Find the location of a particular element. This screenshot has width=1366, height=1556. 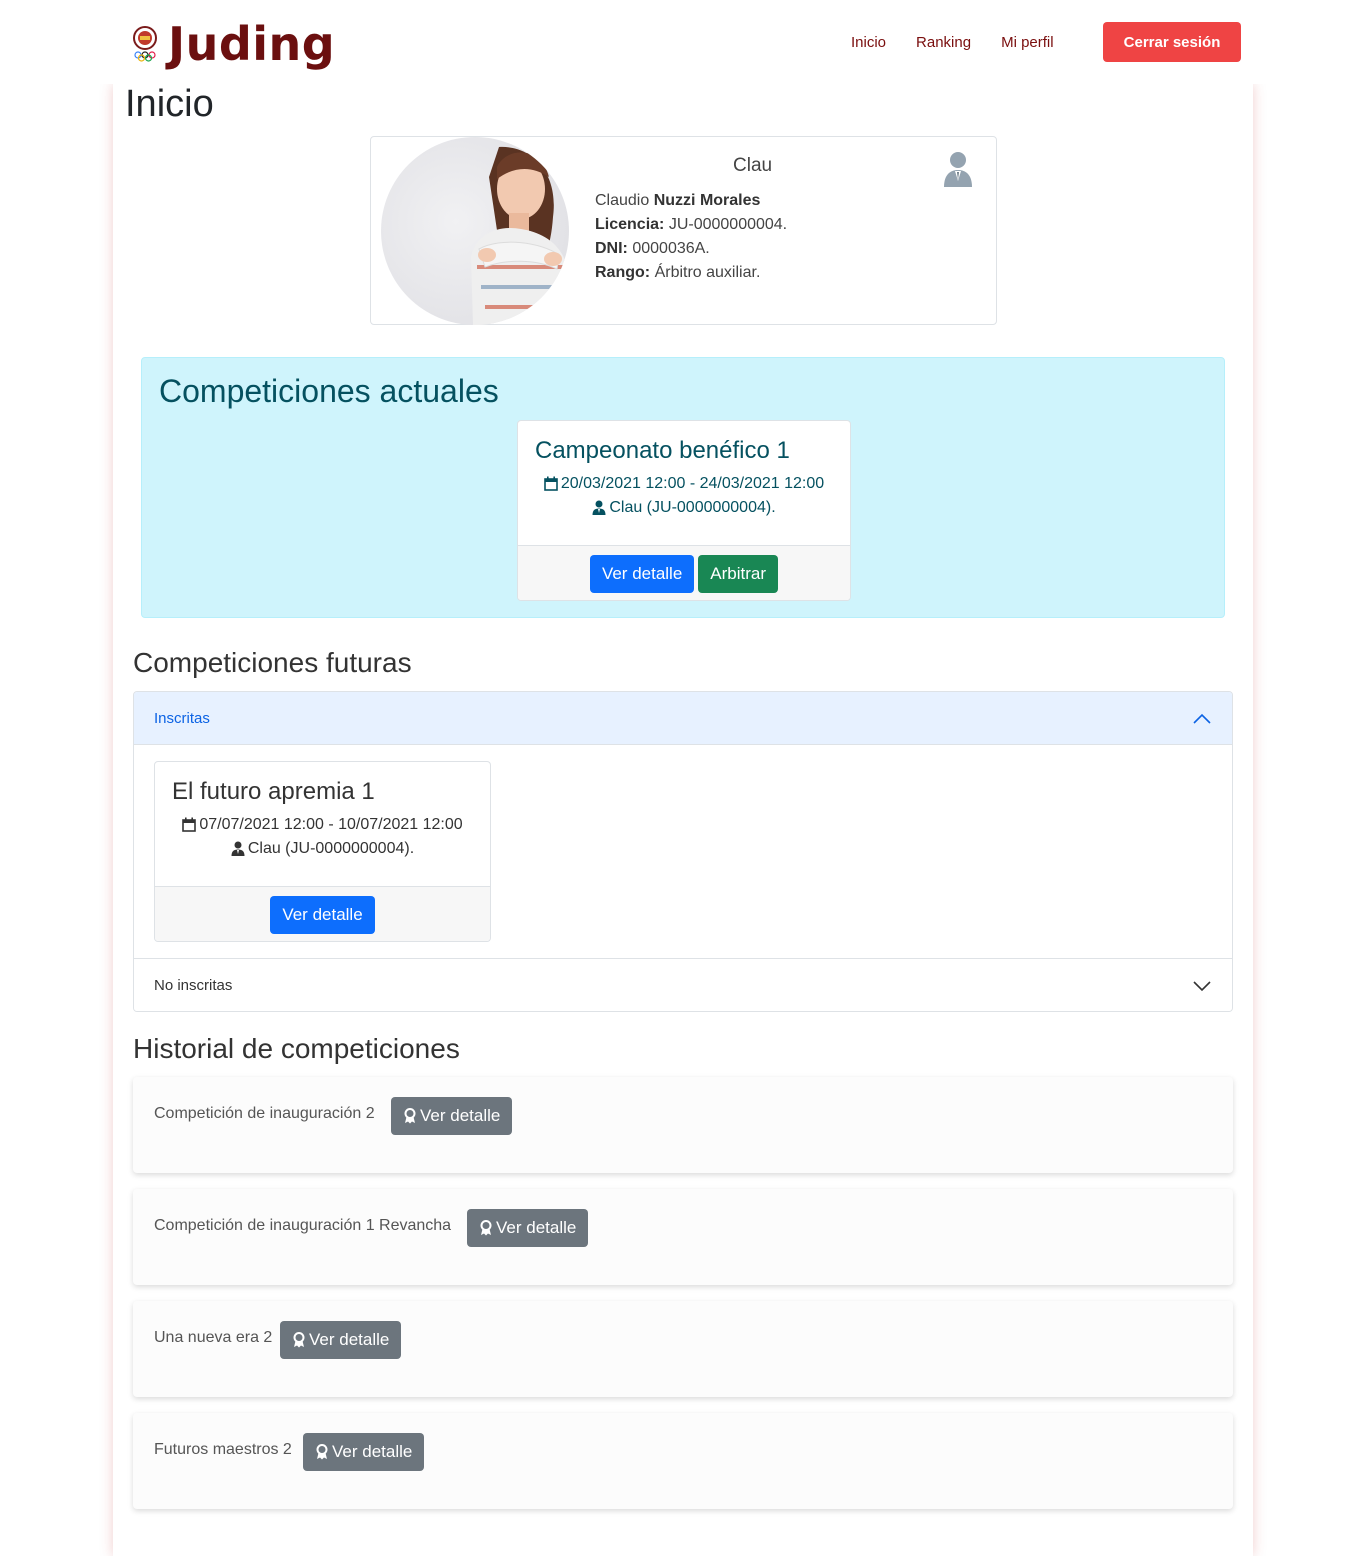

nav-links: Inicio Ranking Mi perfil is located at coordinates (952, 42).